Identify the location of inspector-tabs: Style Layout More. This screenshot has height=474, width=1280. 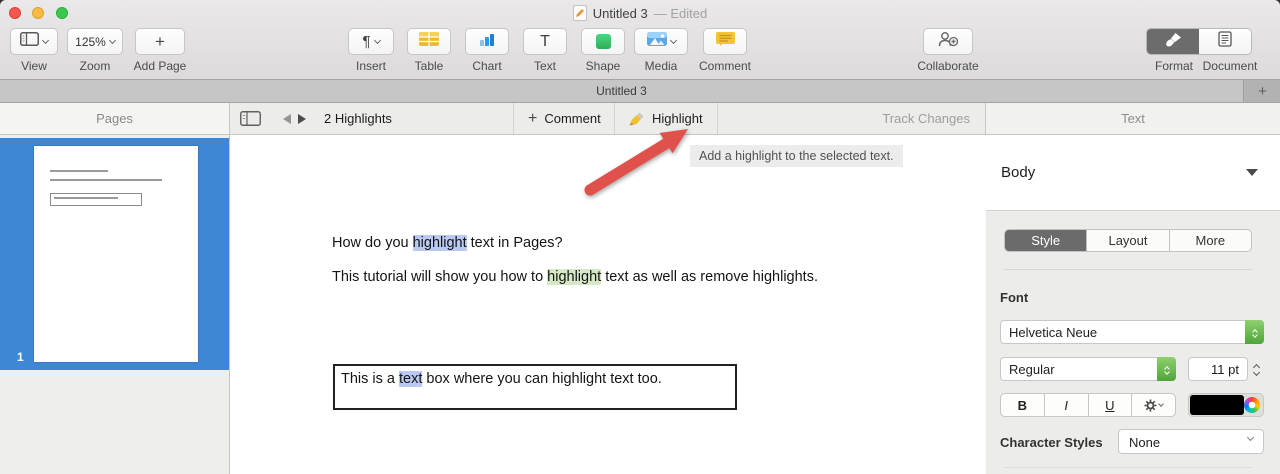
(1128, 240).